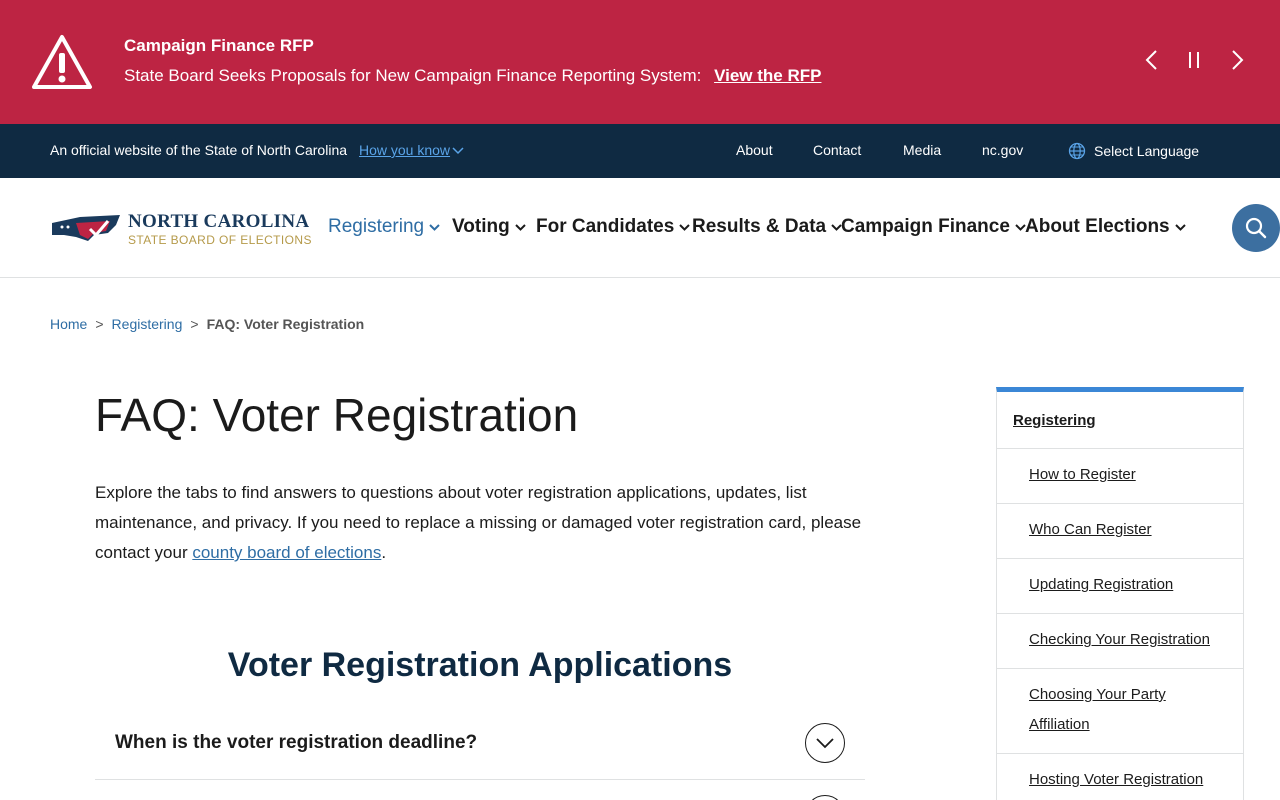 This screenshot has height=800, width=1280. I want to click on nav-registering-label: Registering, so click(376, 226).